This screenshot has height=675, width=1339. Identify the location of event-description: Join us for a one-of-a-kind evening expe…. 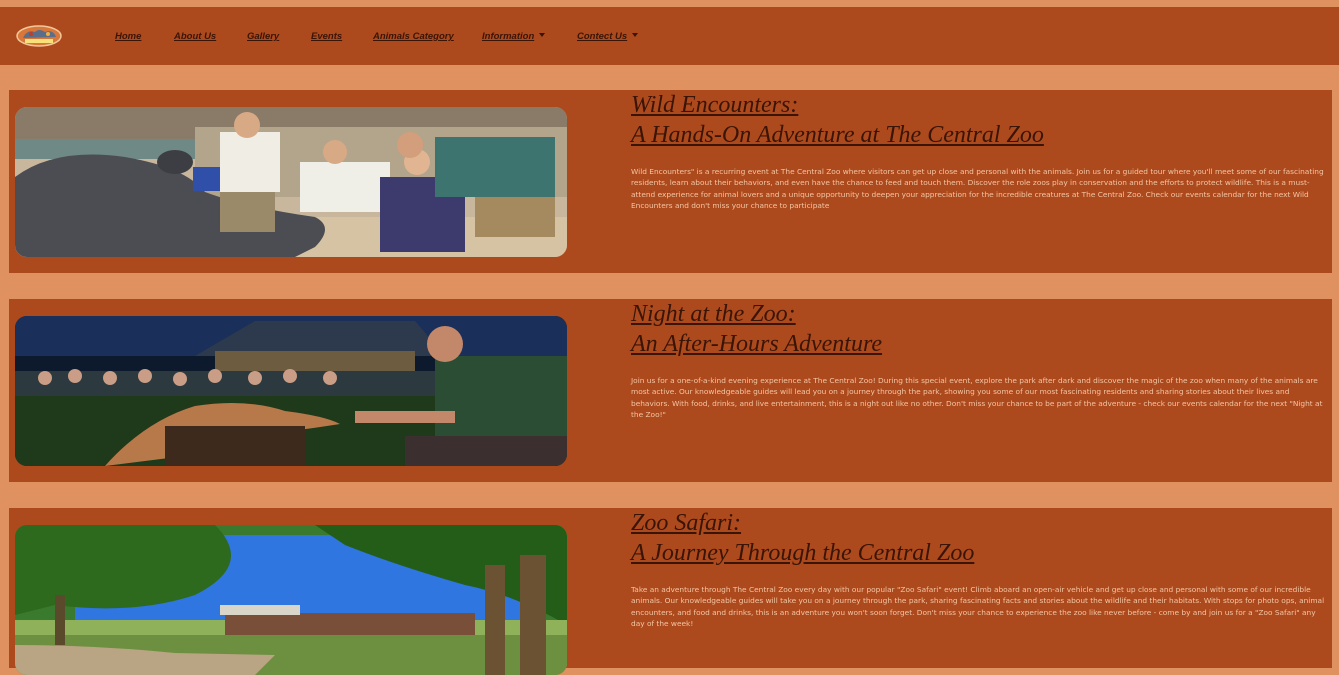
(977, 397).